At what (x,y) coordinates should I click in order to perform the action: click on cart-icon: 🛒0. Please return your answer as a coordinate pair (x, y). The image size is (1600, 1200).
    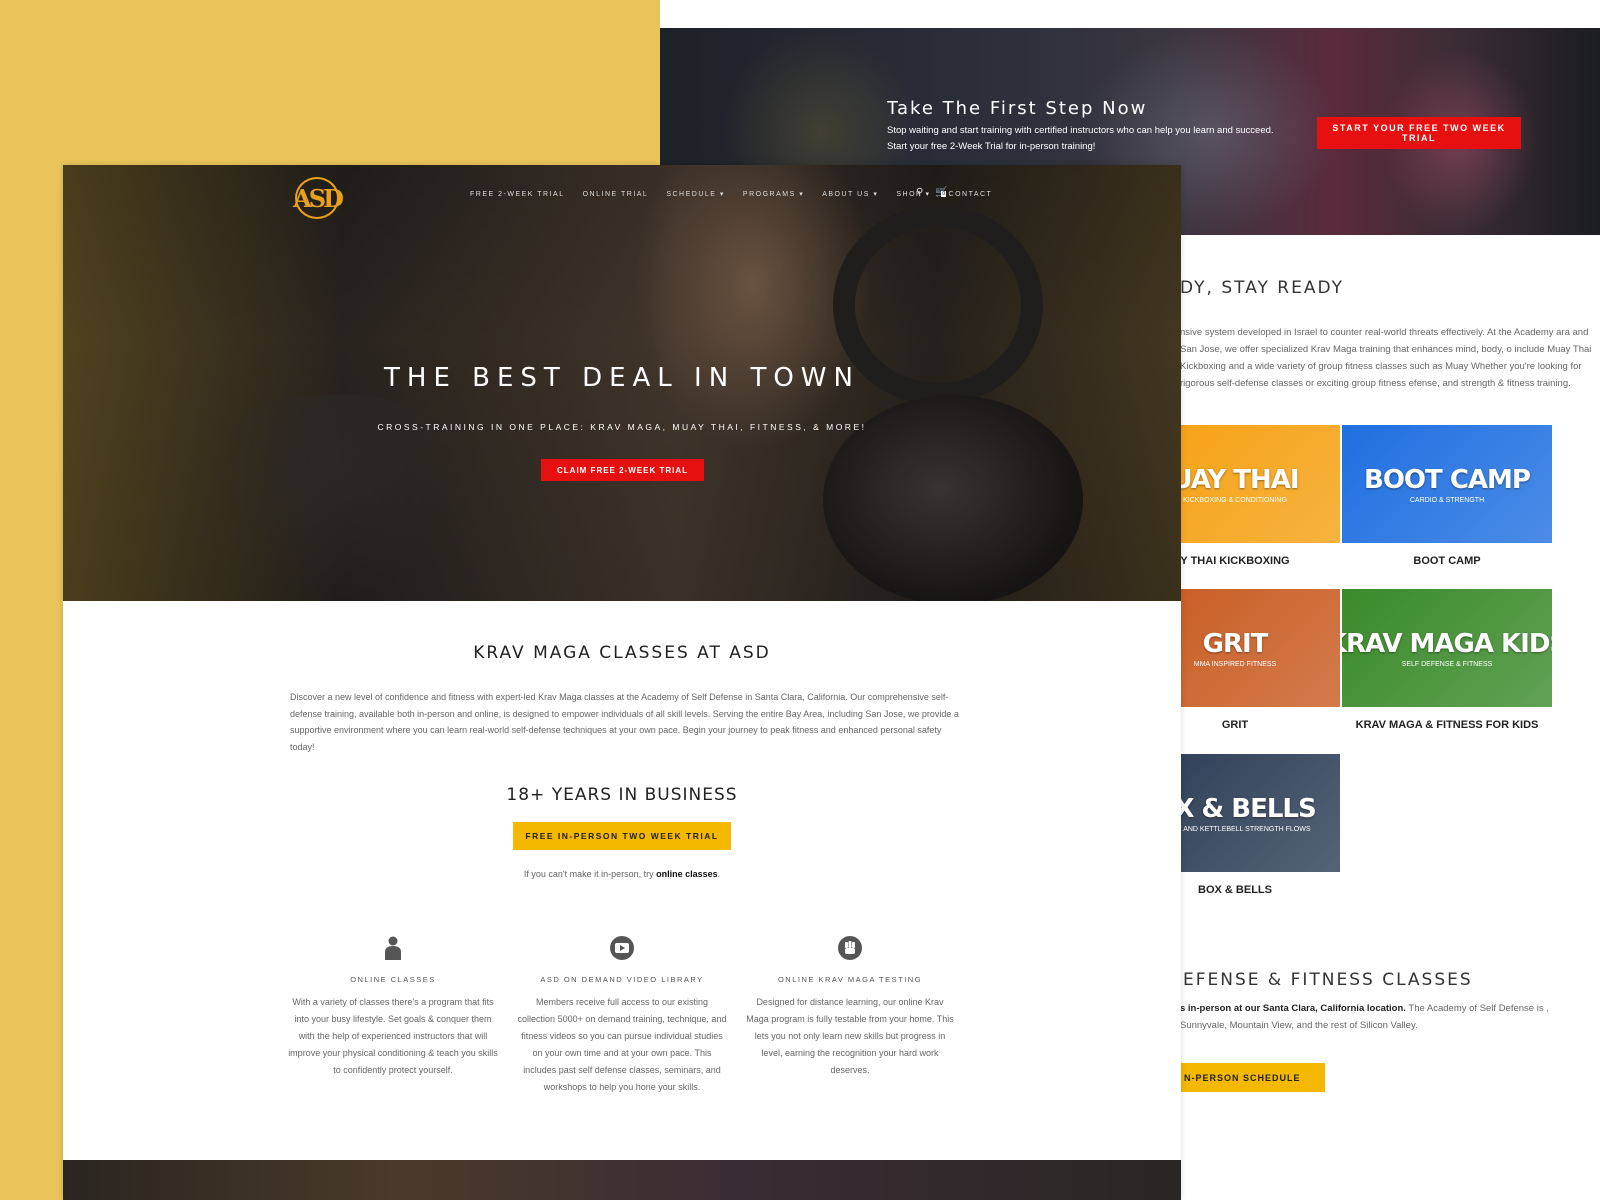
    Looking at the image, I should click on (941, 192).